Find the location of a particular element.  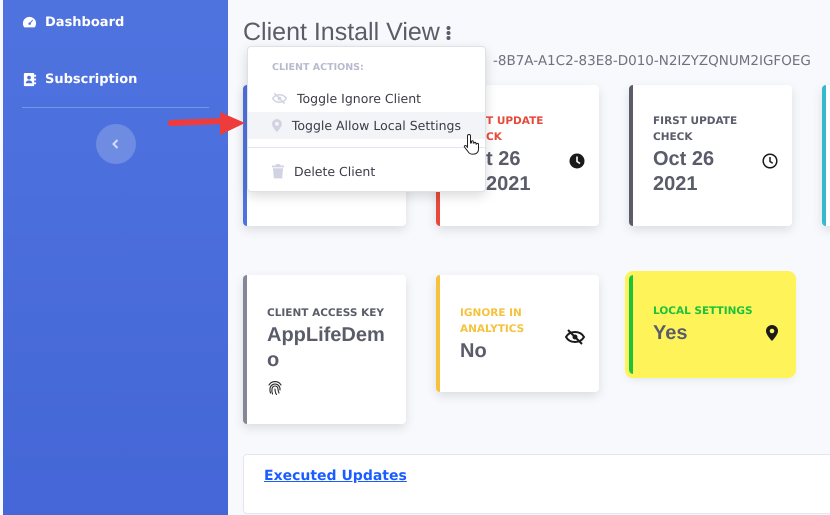

card-label: T UPDATE is located at coordinates (515, 121).